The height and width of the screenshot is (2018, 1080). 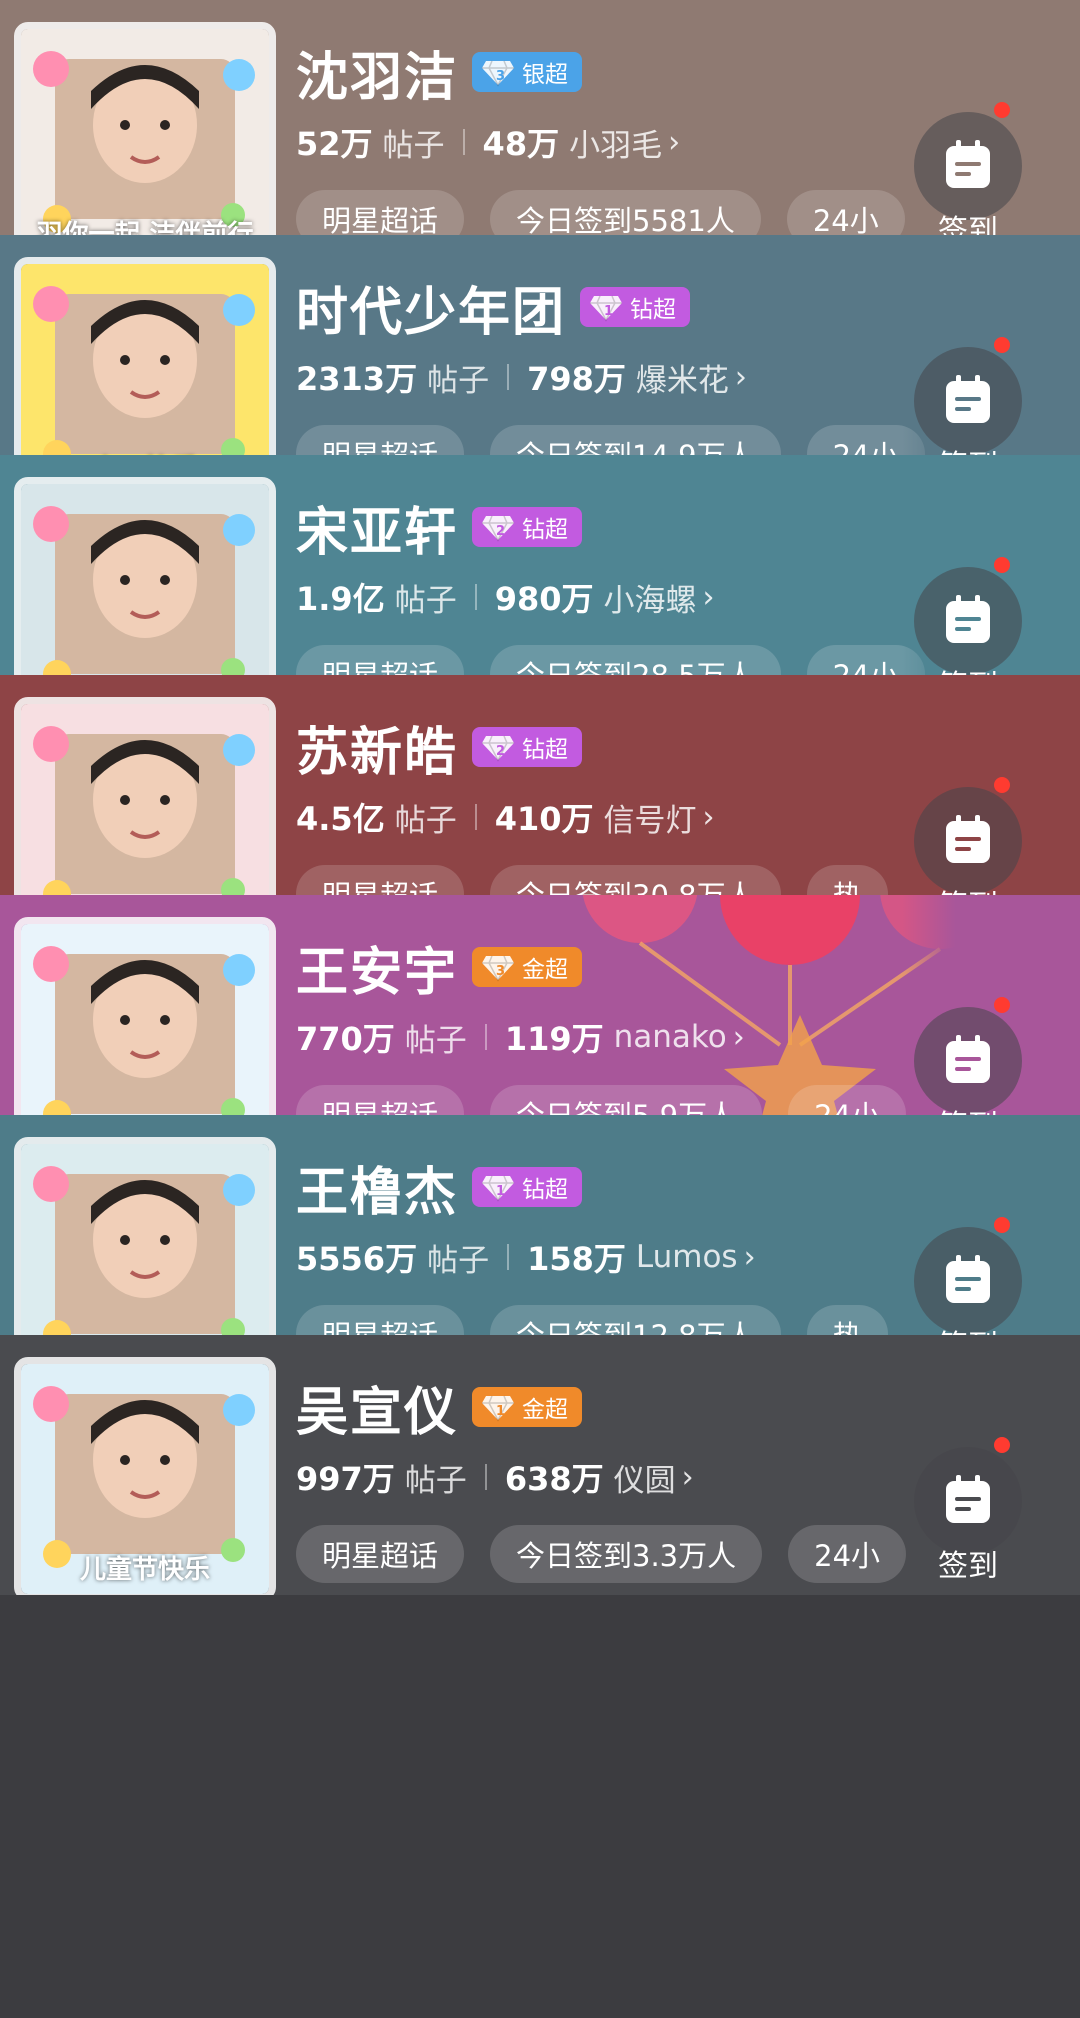 I want to click on topic-tag: 今日签到28.5万人, so click(x=635, y=660).